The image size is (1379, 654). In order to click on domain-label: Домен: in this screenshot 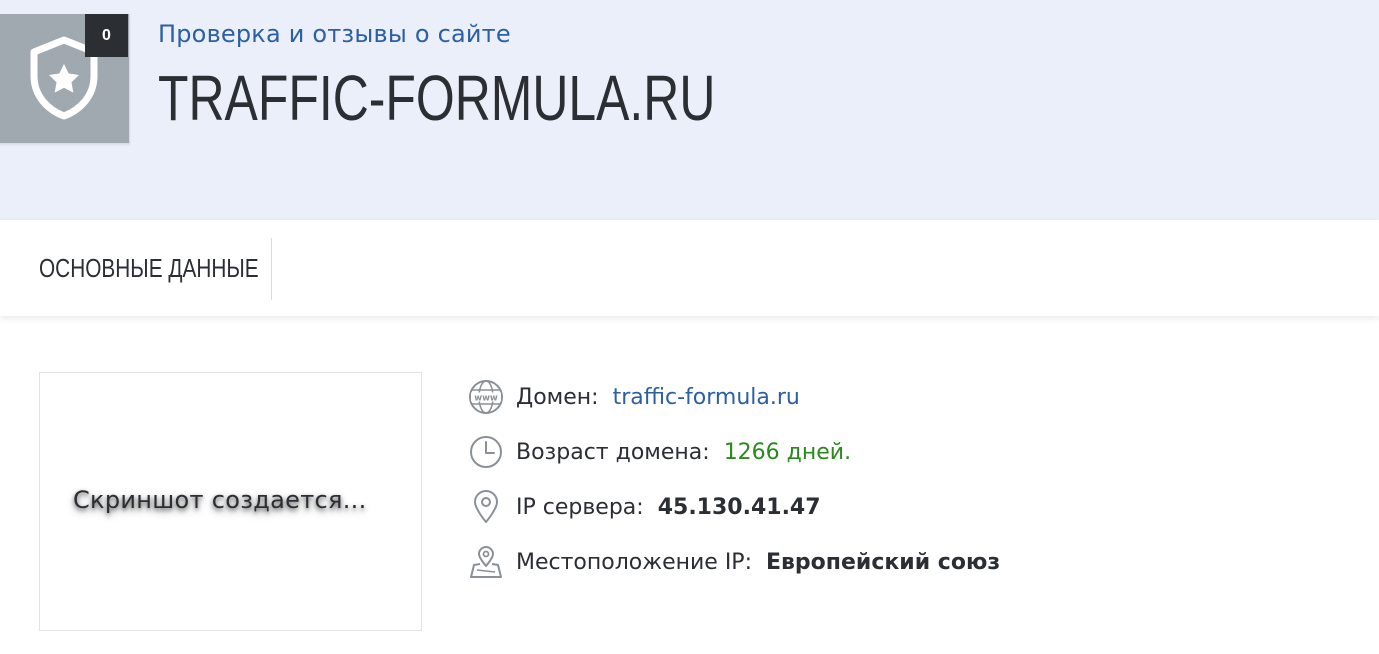, I will do `click(557, 397)`.